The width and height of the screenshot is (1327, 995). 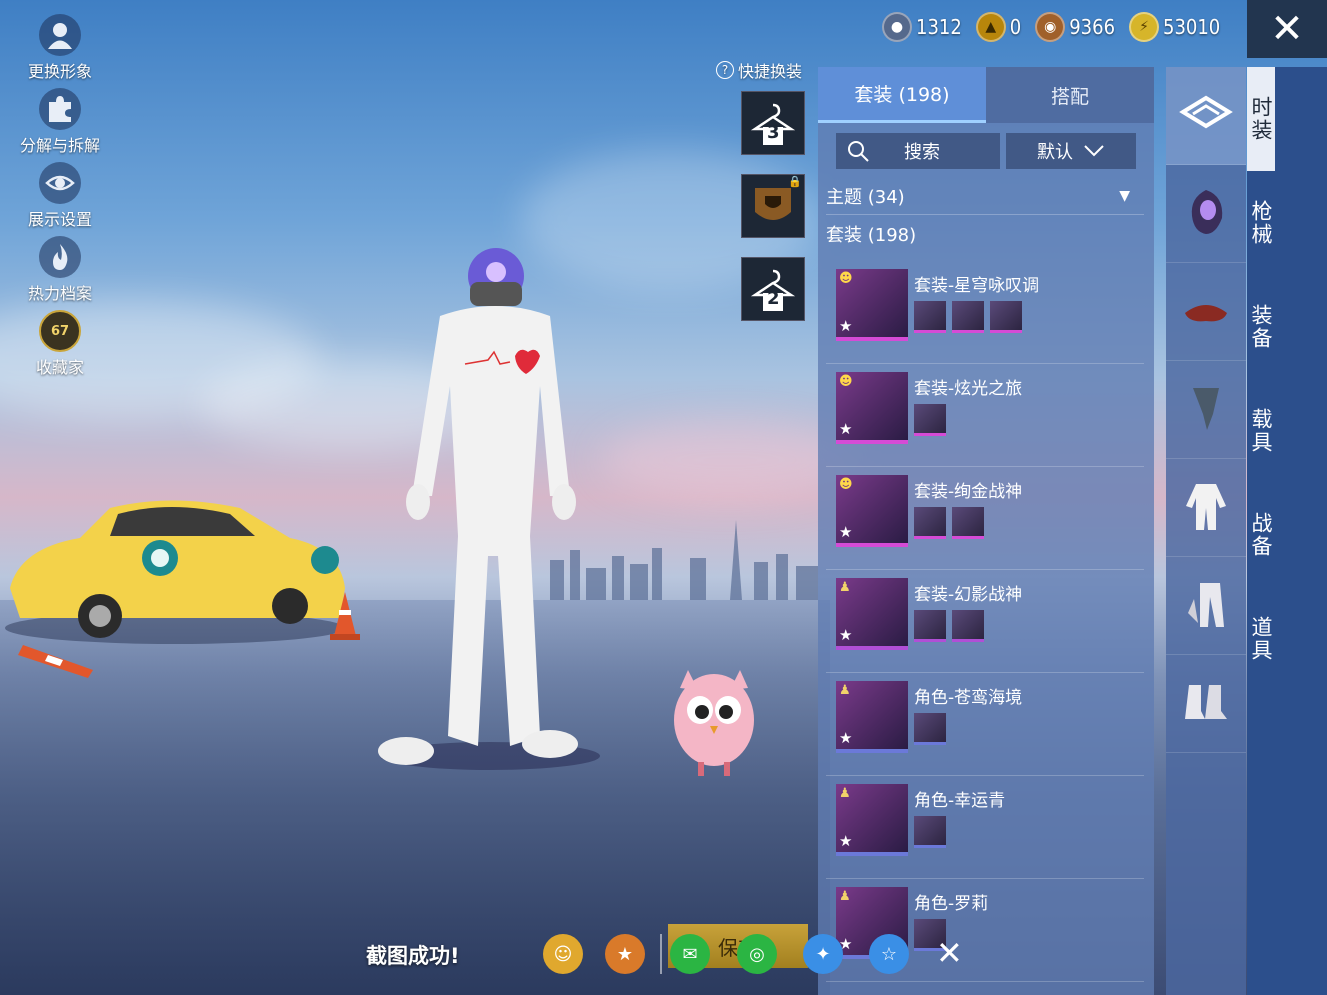 I want to click on currency-bar: ● 1312 ▲ 0 ◉ 9366 ⚡ 53010, so click(x=1051, y=27).